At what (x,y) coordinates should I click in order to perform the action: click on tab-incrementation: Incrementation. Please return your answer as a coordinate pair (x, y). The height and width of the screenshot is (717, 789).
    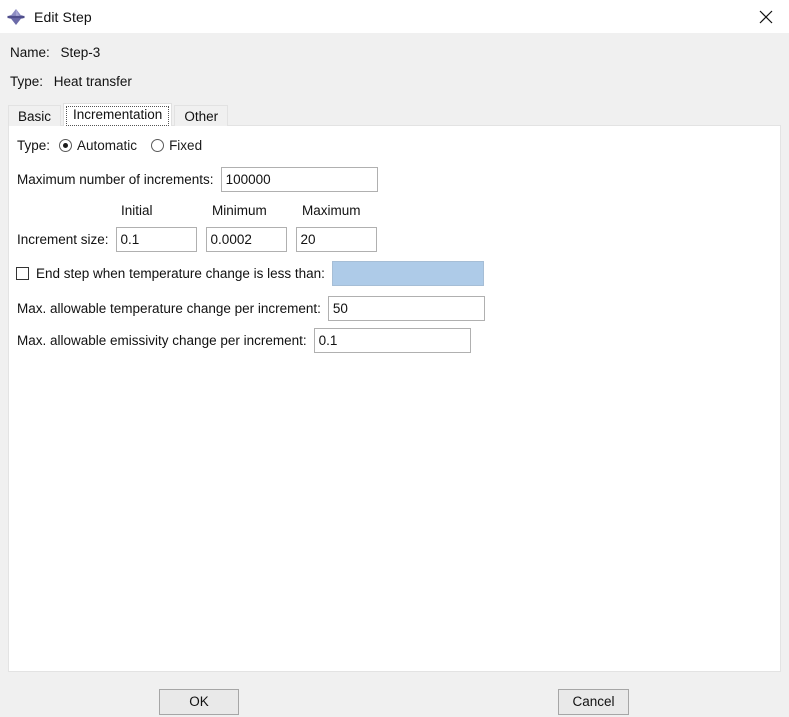
    Looking at the image, I should click on (118, 114).